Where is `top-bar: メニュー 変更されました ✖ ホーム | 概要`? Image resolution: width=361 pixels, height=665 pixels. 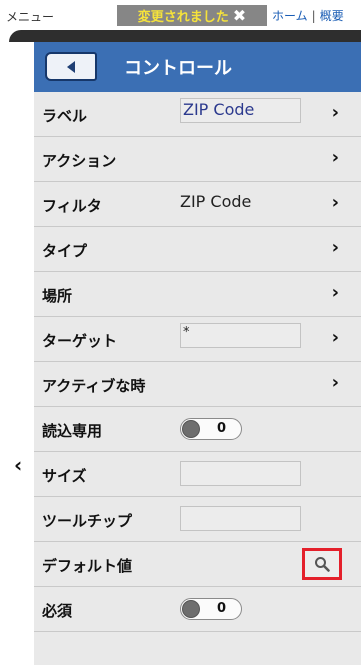 top-bar: メニュー 変更されました ✖ ホーム | 概要 is located at coordinates (180, 15).